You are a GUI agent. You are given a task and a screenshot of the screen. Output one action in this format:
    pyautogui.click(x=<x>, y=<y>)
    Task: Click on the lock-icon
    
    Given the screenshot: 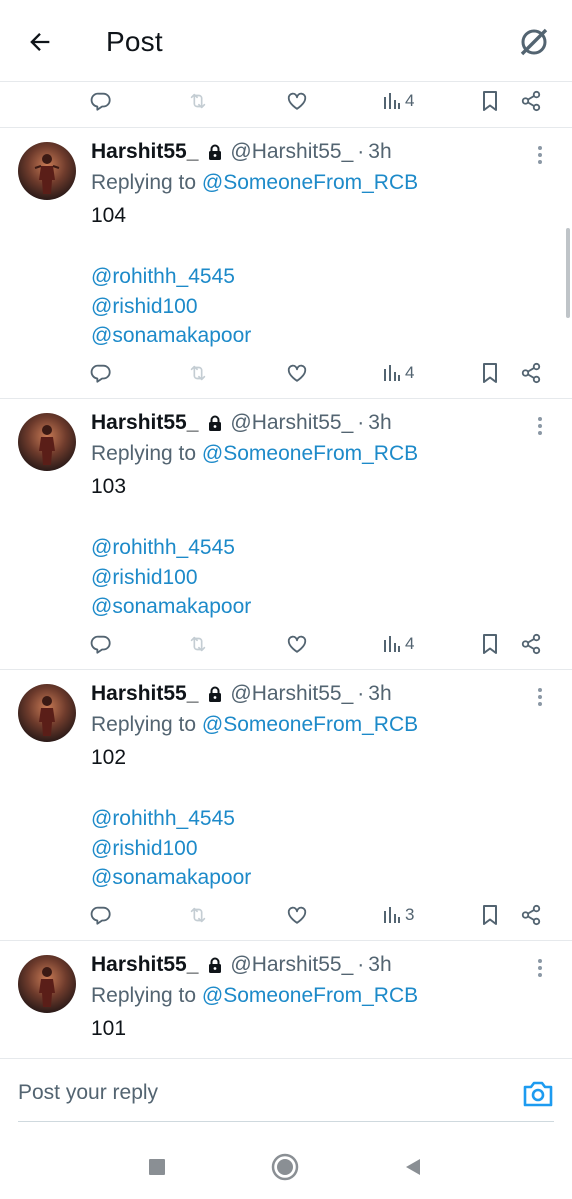 What is the action you would take?
    pyautogui.click(x=215, y=965)
    